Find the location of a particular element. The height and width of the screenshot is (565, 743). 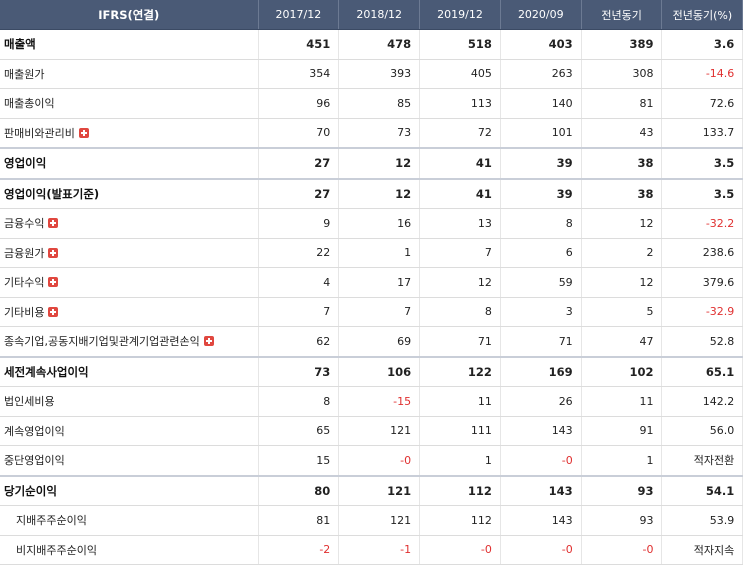

value-cell: 38 is located at coordinates (622, 193).